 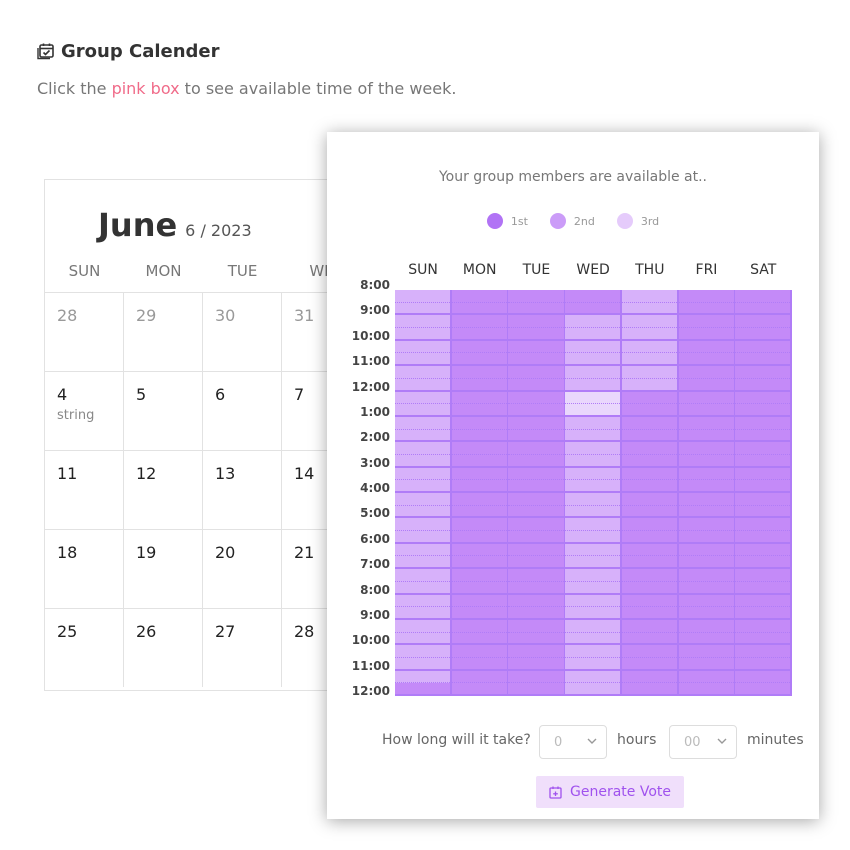 What do you see at coordinates (242, 647) in the screenshot?
I see `calendar-day-cell: 27` at bounding box center [242, 647].